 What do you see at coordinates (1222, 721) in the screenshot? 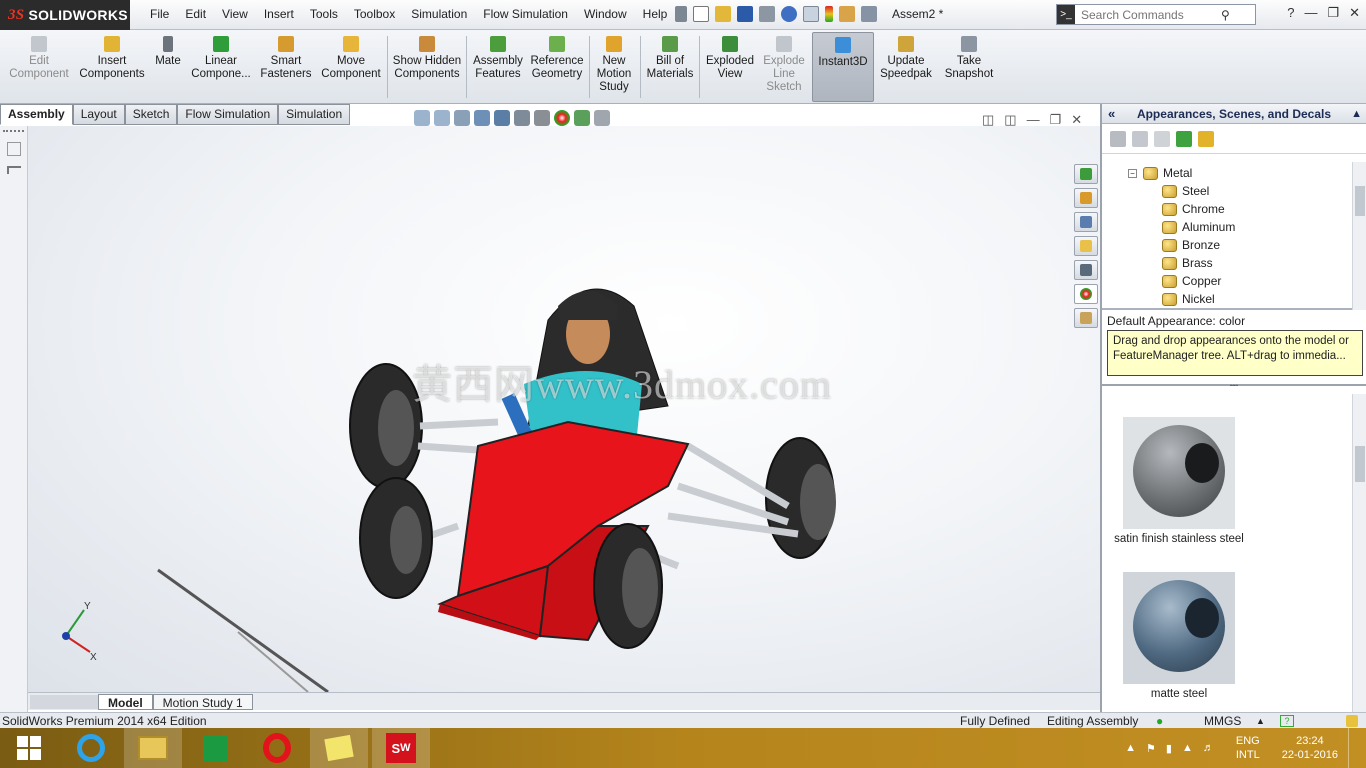
I see `unit-system: MMGS` at bounding box center [1222, 721].